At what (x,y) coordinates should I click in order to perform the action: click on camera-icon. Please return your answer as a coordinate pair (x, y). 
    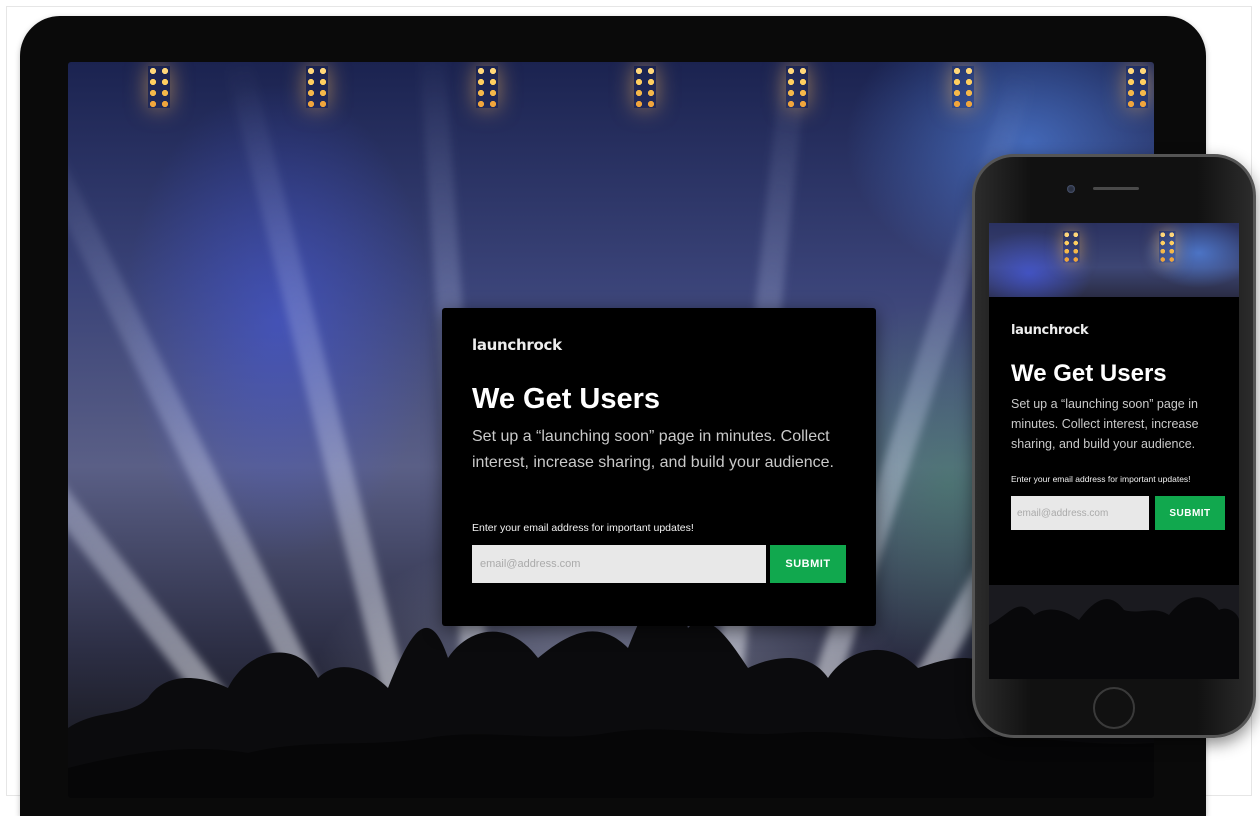
    Looking at the image, I should click on (1071, 189).